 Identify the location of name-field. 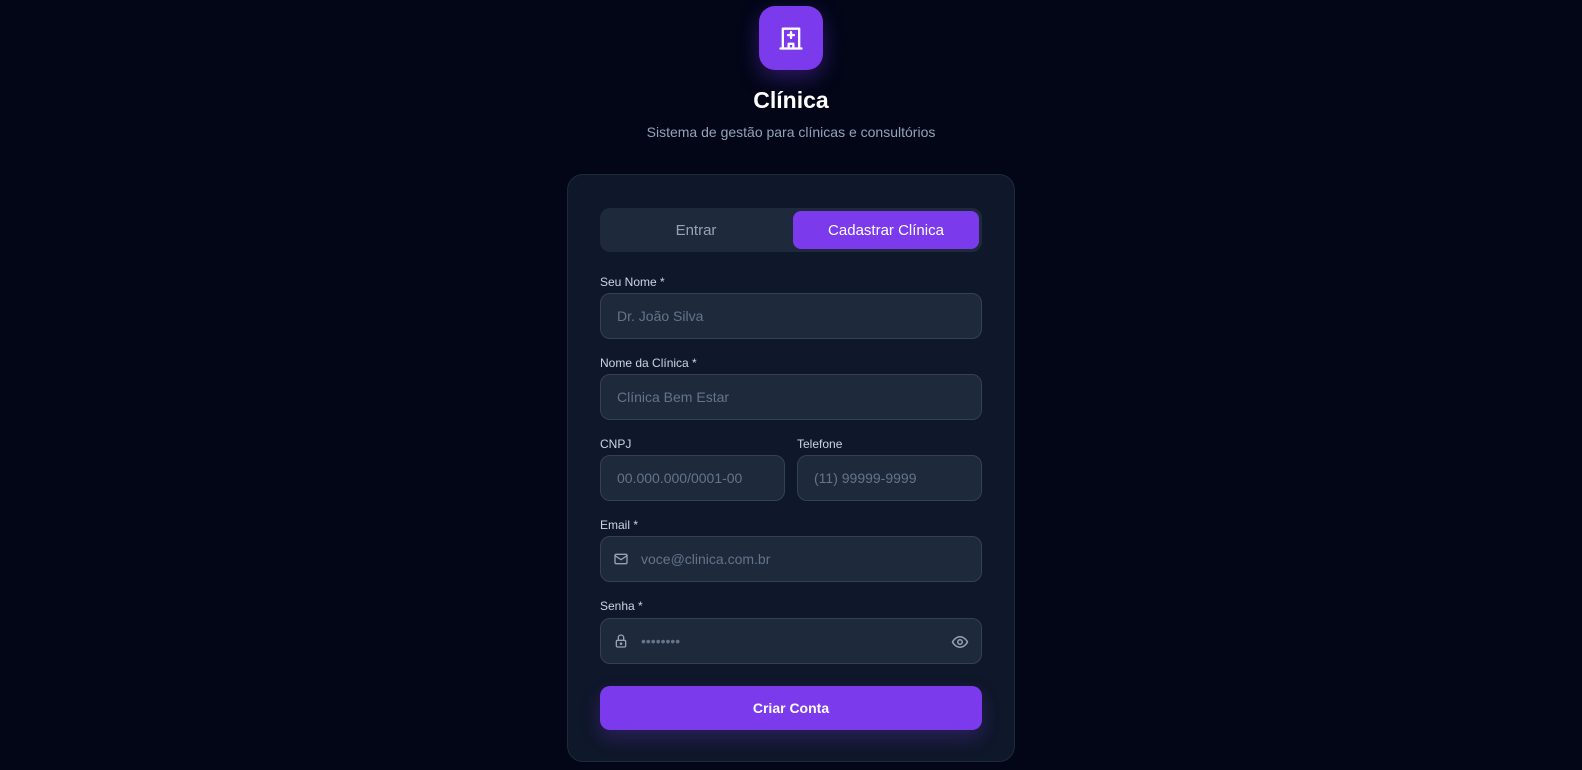
(791, 316).